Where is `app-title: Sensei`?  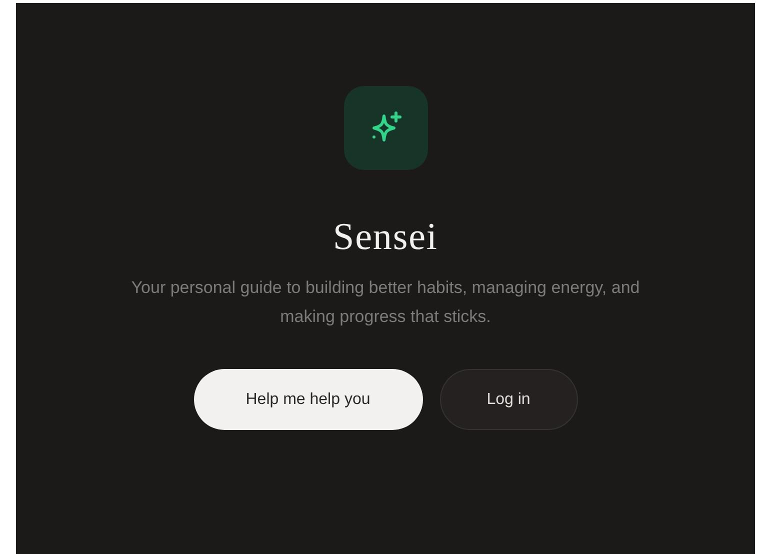
app-title: Sensei is located at coordinates (385, 237).